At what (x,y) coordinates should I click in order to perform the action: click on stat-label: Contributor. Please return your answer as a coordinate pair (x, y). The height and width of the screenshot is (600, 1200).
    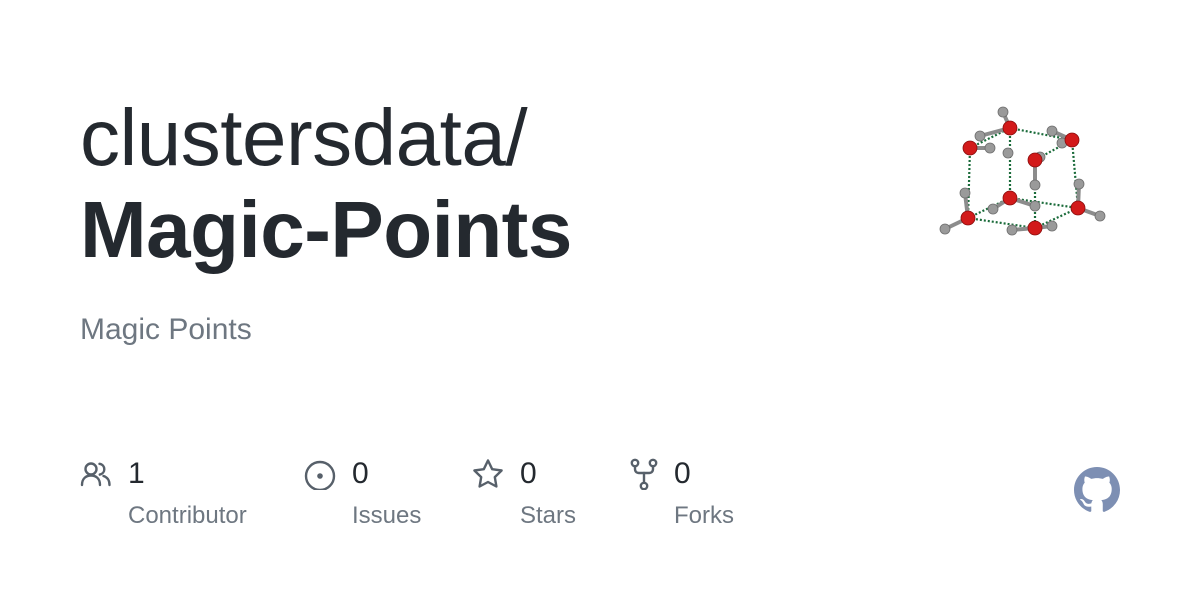
    Looking at the image, I should click on (187, 515).